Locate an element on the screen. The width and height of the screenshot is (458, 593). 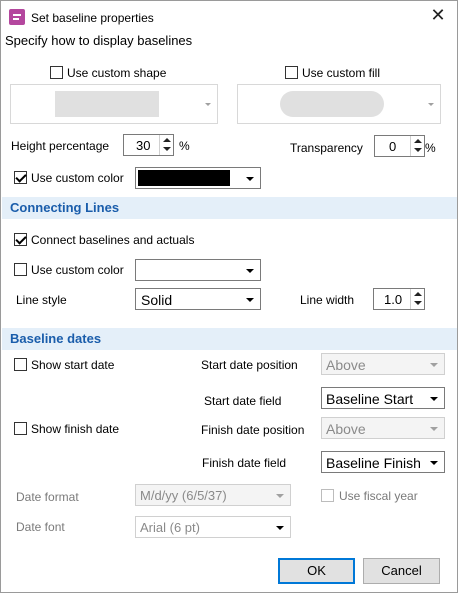
custom-color-picker is located at coordinates (198, 178).